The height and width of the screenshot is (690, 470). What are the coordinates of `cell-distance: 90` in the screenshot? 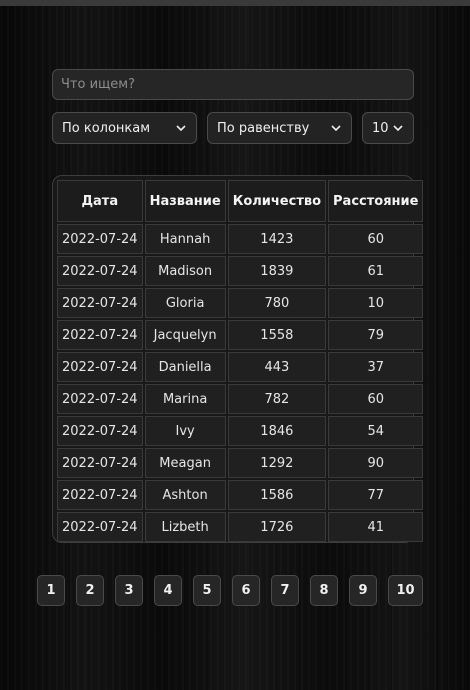 It's located at (376, 463).